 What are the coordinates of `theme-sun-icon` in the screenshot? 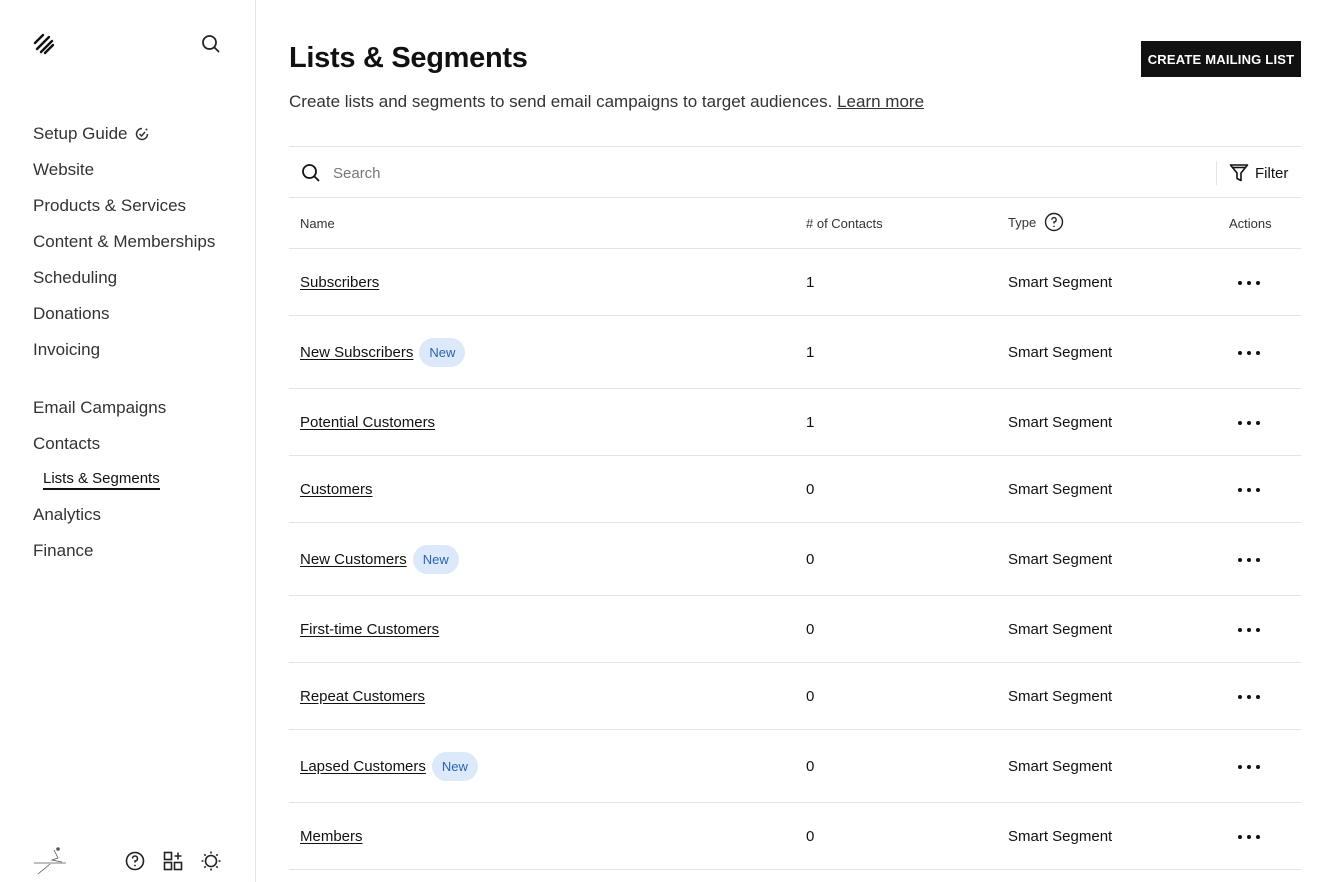 It's located at (211, 861).